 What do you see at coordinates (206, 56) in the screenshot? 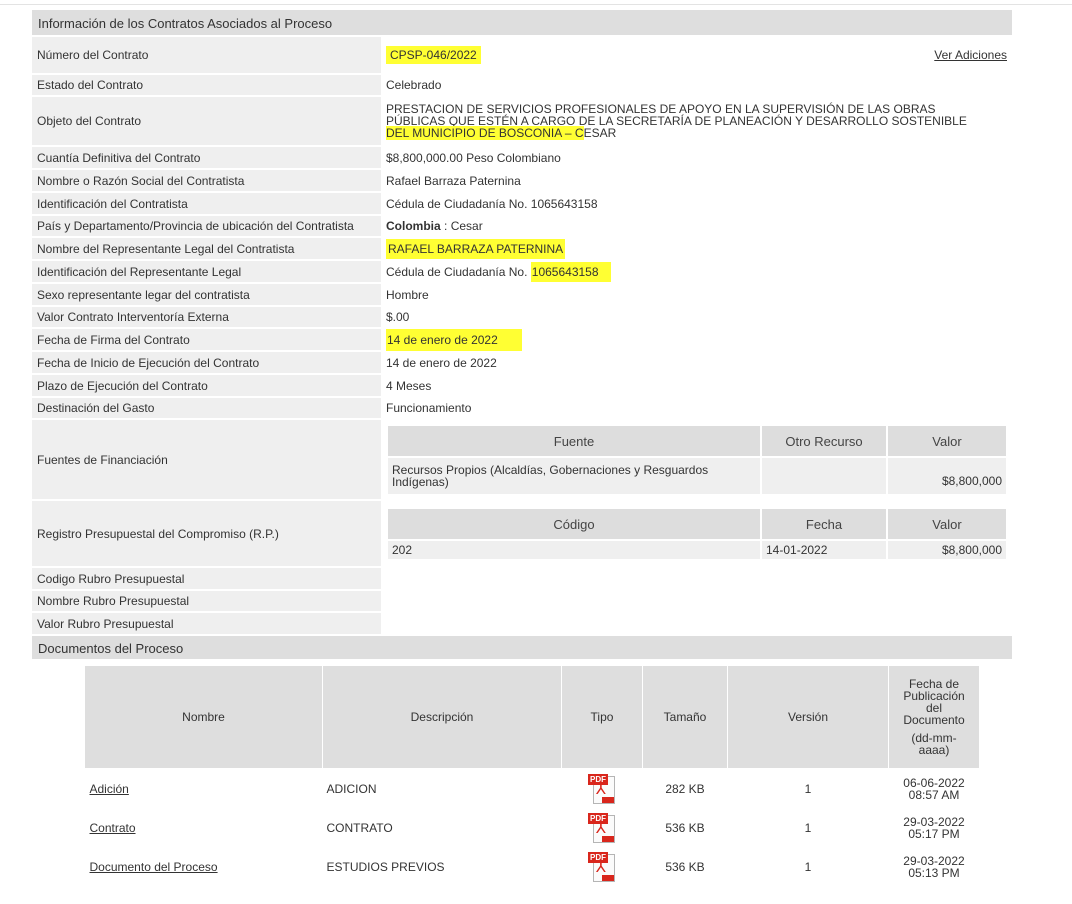
I see `numero-label: Número del Contrato` at bounding box center [206, 56].